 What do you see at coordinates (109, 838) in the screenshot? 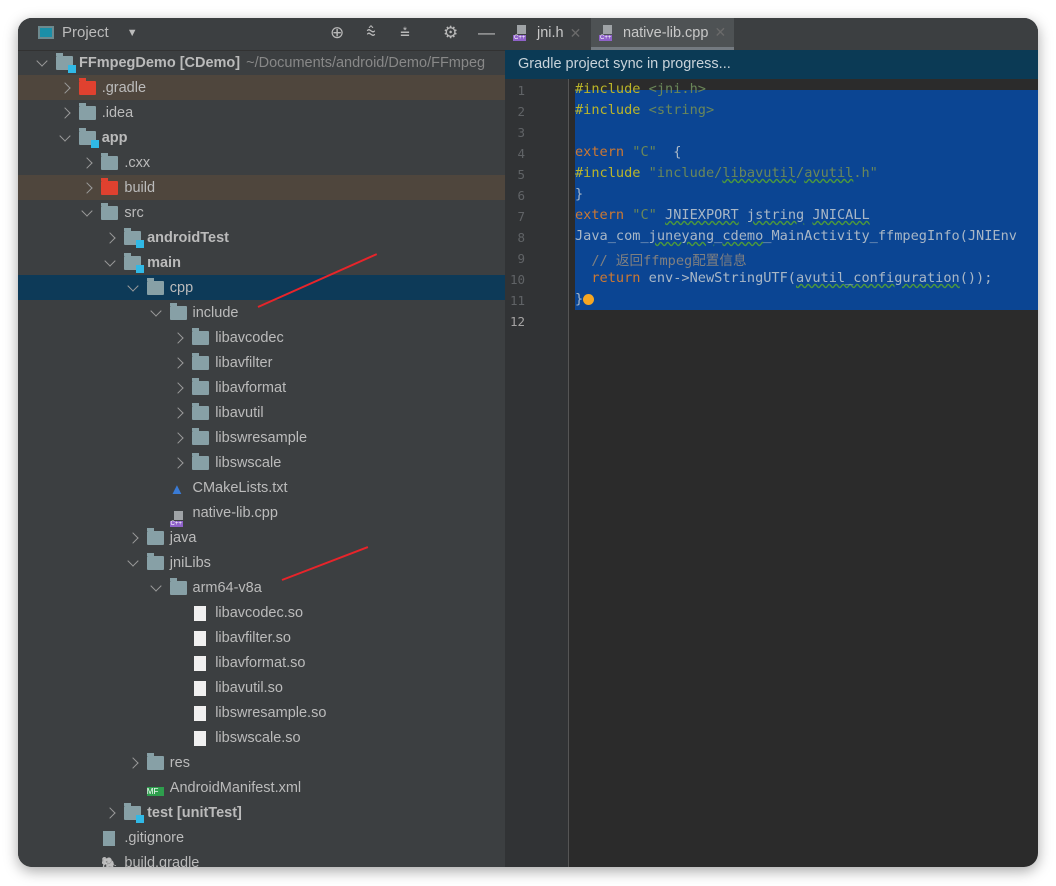
I see `gitignore-icon` at bounding box center [109, 838].